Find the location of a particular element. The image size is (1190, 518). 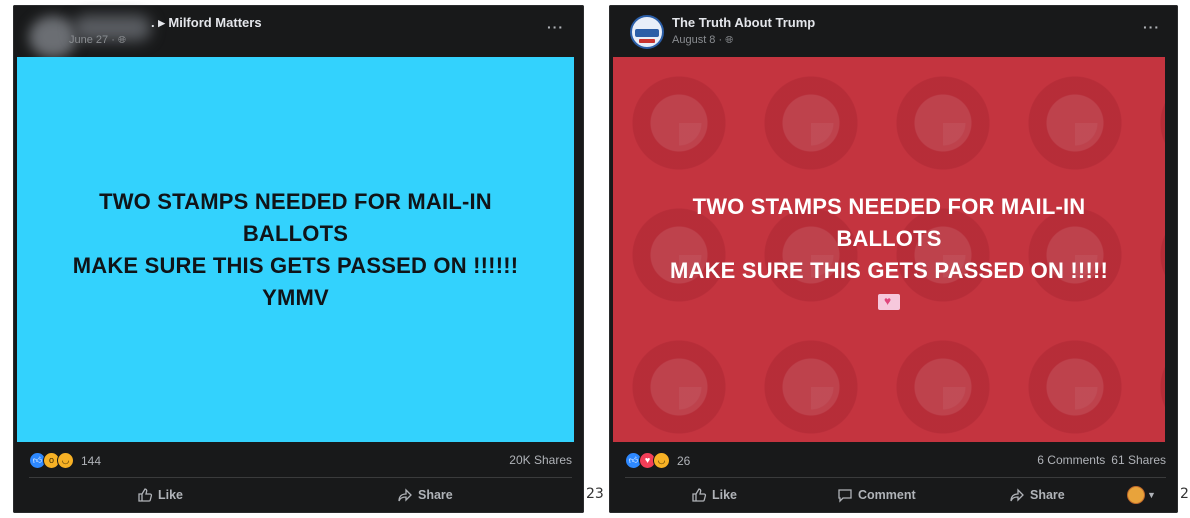

page-avatar is located at coordinates (647, 32).